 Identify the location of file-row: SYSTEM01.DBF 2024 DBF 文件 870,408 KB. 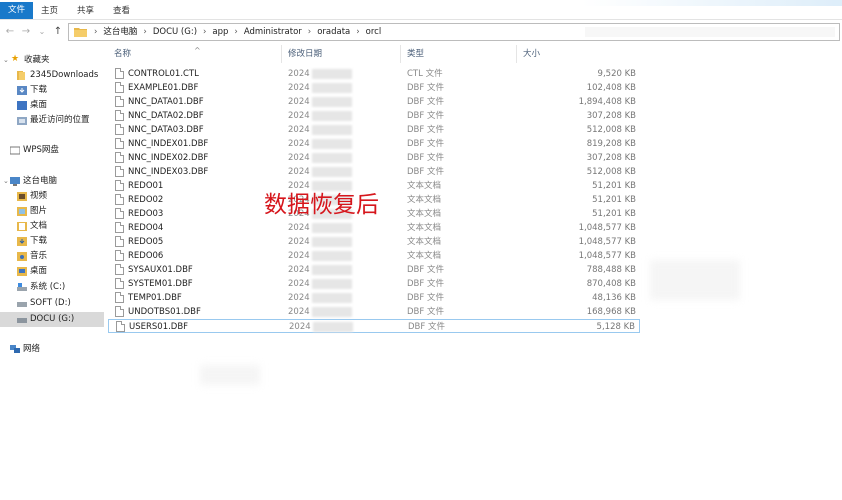
(374, 284).